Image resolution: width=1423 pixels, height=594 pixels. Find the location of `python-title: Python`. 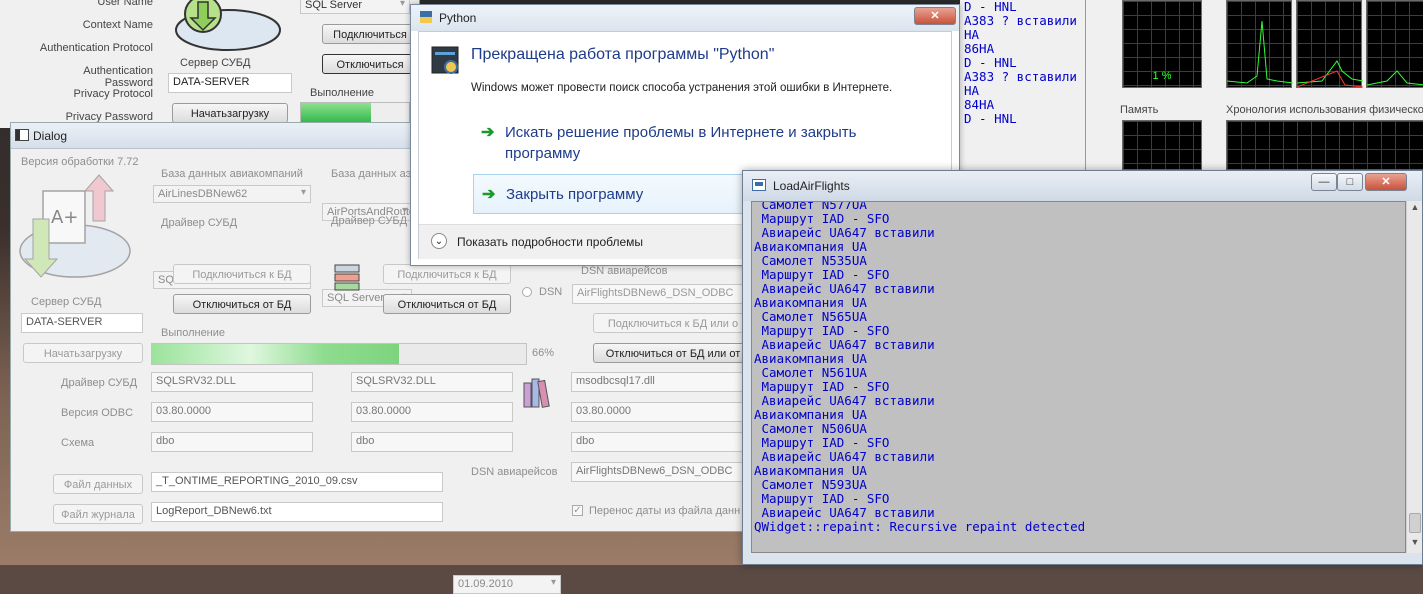

python-title: Python is located at coordinates (458, 18).